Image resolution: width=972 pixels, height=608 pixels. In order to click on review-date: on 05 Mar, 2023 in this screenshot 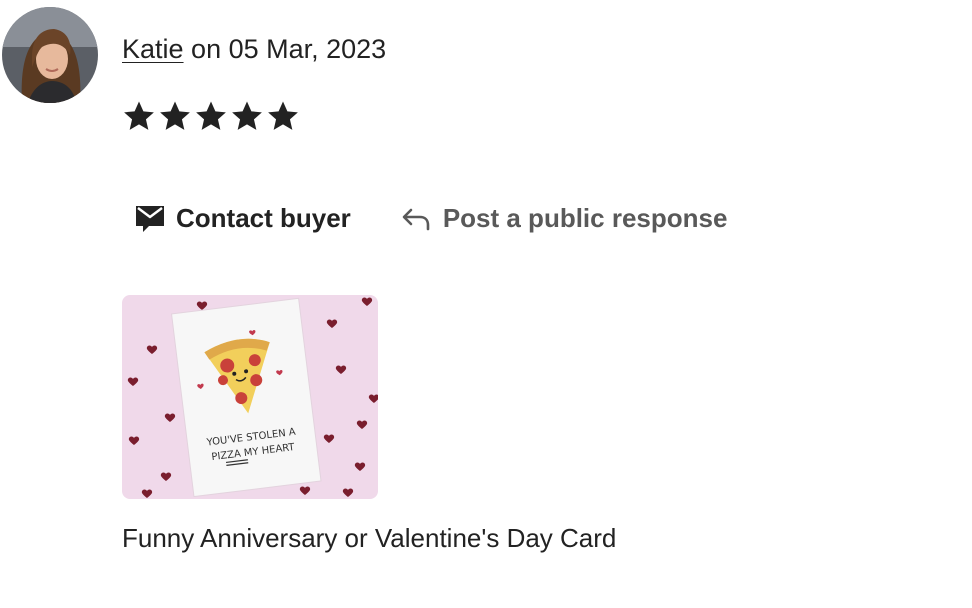, I will do `click(285, 49)`.